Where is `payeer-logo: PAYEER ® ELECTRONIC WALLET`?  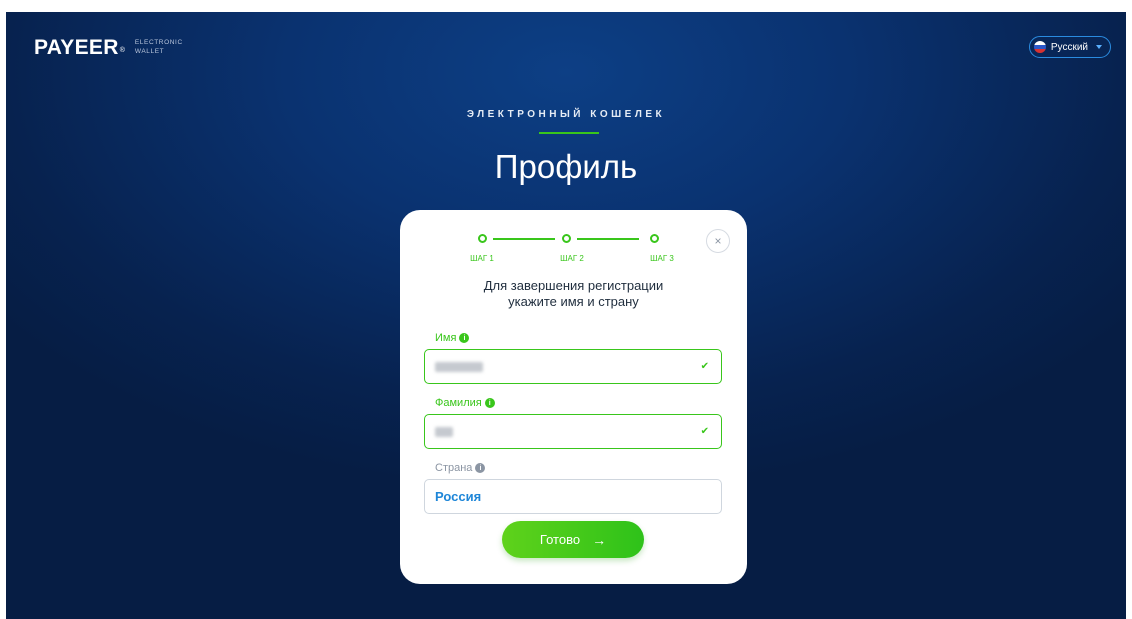 payeer-logo: PAYEER ® ELECTRONIC WALLET is located at coordinates (108, 47).